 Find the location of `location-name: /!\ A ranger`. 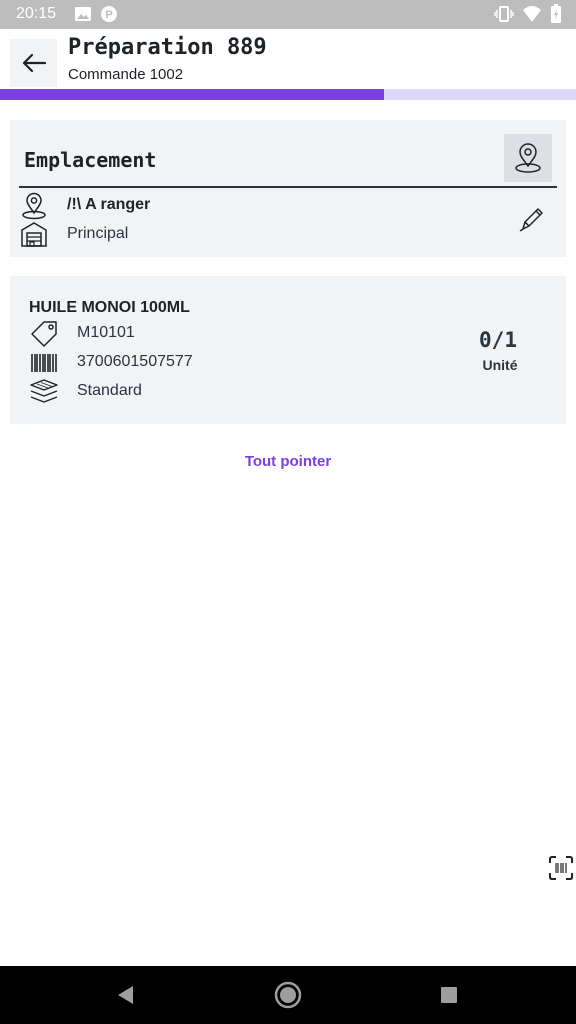

location-name: /!\ A ranger is located at coordinates (109, 204).